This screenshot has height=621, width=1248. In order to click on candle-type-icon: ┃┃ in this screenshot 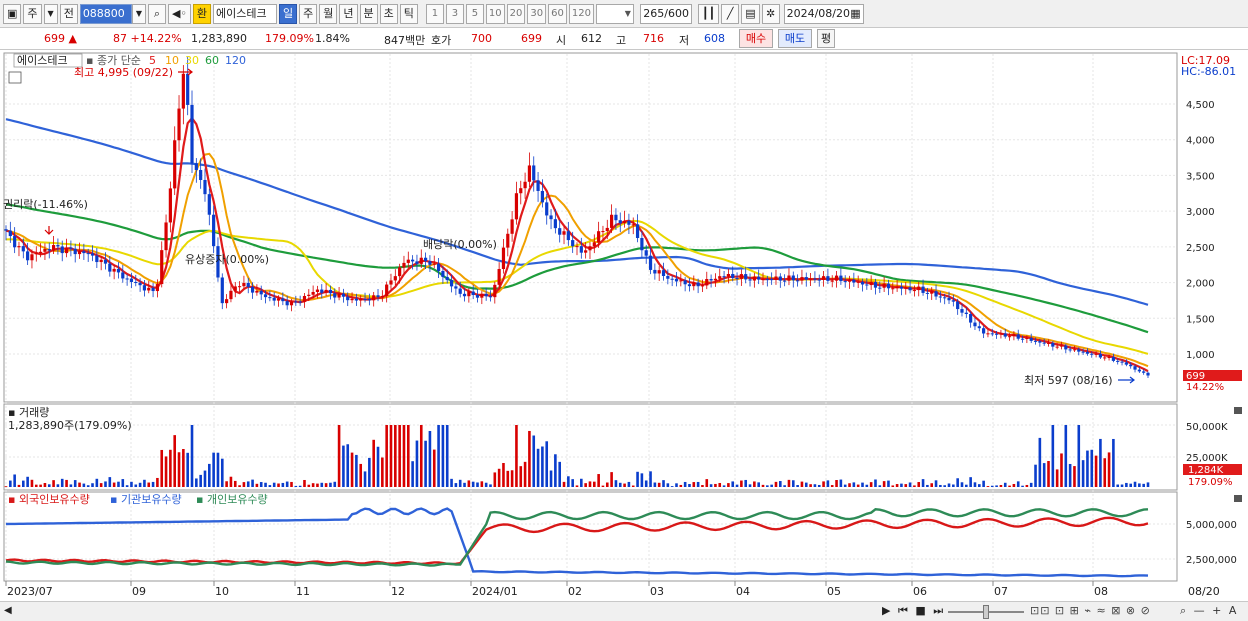, I will do `click(708, 13)`.